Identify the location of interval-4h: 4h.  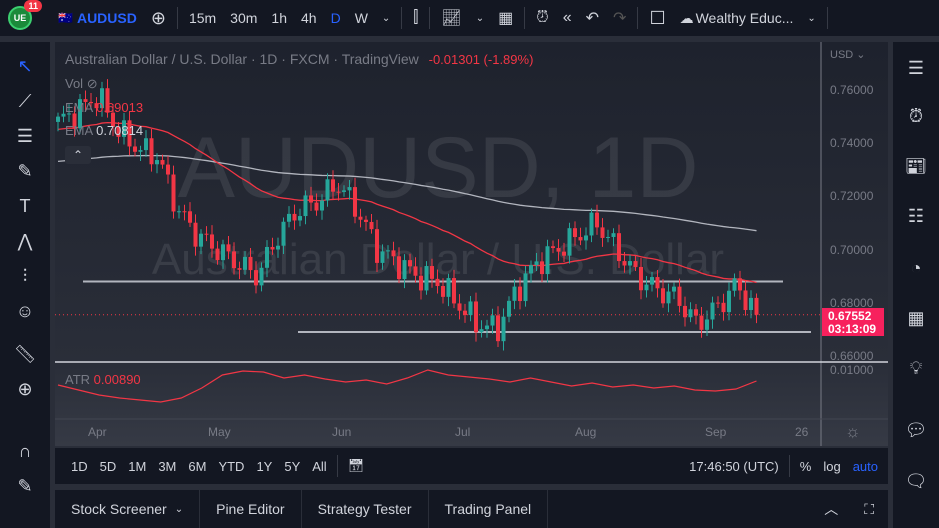
(309, 18).